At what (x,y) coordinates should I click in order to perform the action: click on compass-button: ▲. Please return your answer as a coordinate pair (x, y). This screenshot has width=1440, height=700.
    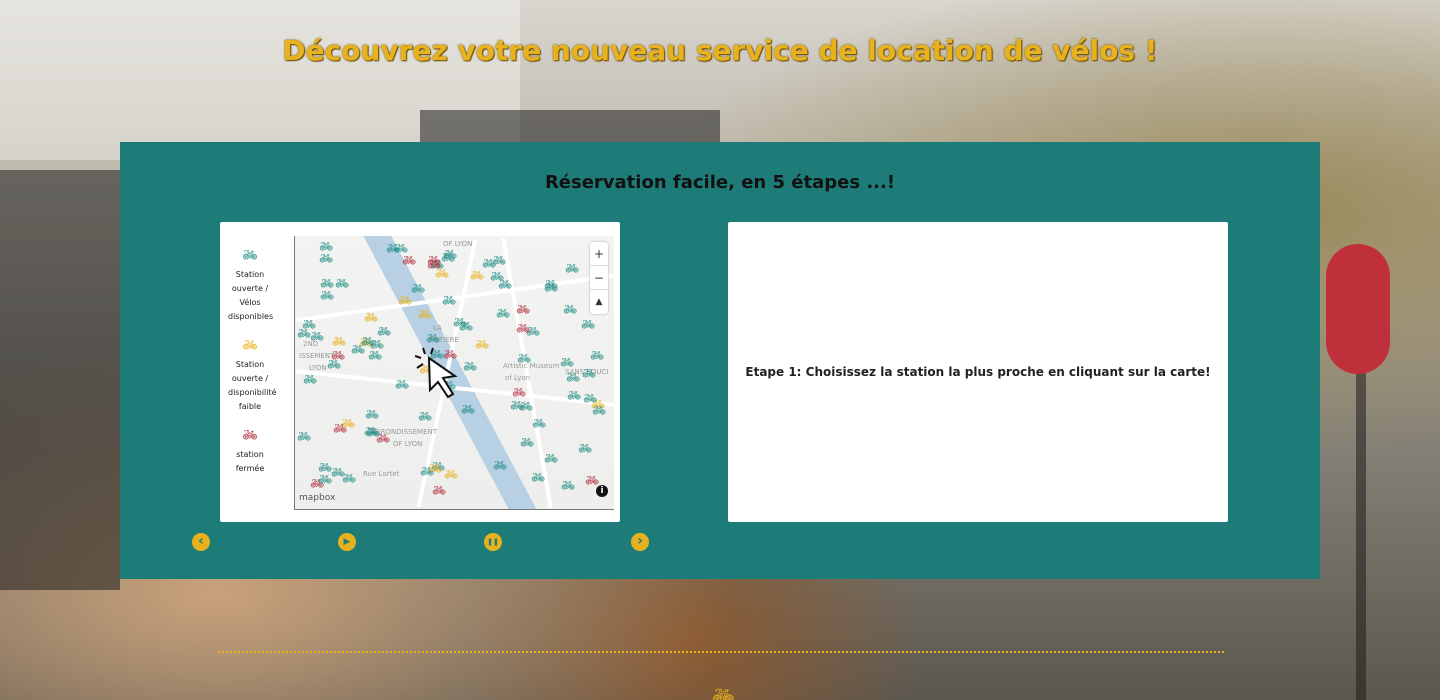
    Looking at the image, I should click on (599, 302).